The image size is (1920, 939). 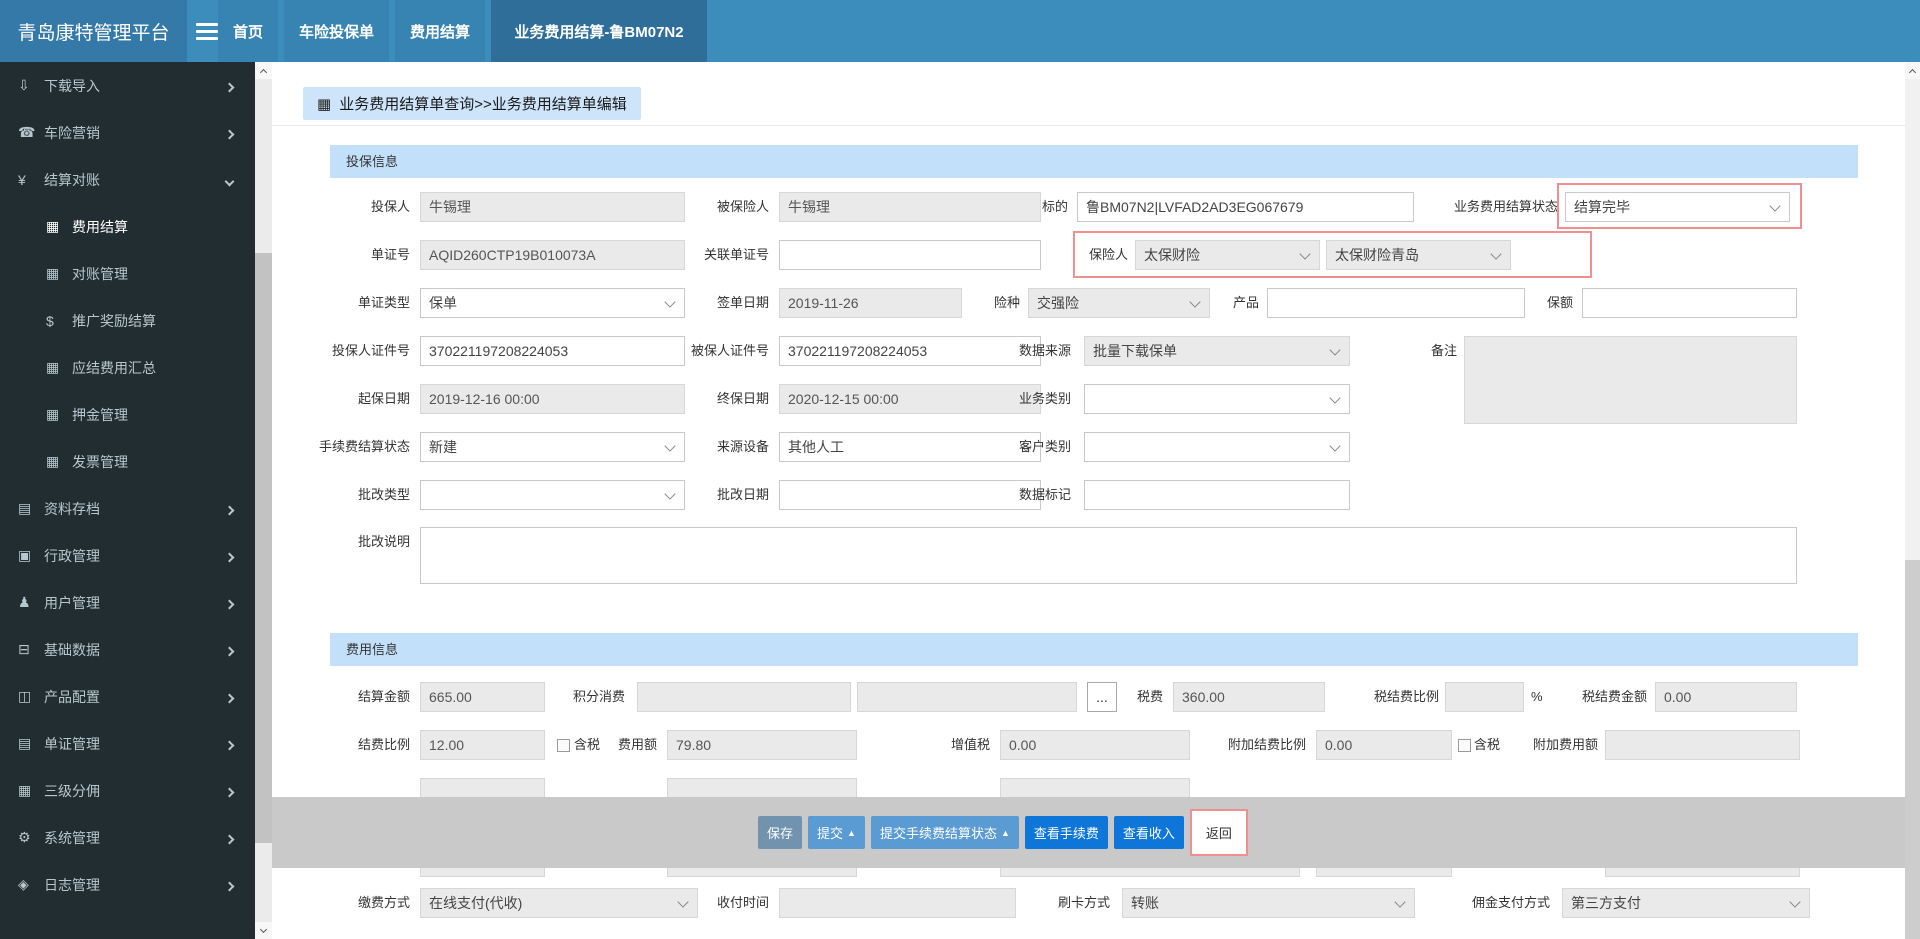 I want to click on pay-time-input, so click(x=897, y=903).